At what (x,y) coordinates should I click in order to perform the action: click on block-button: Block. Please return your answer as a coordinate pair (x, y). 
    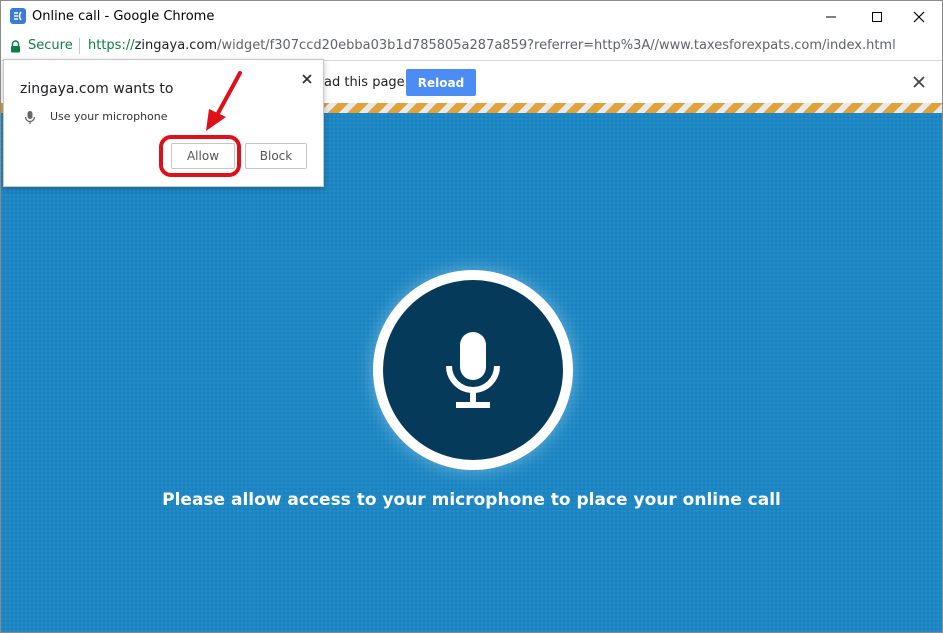
    Looking at the image, I should click on (276, 156).